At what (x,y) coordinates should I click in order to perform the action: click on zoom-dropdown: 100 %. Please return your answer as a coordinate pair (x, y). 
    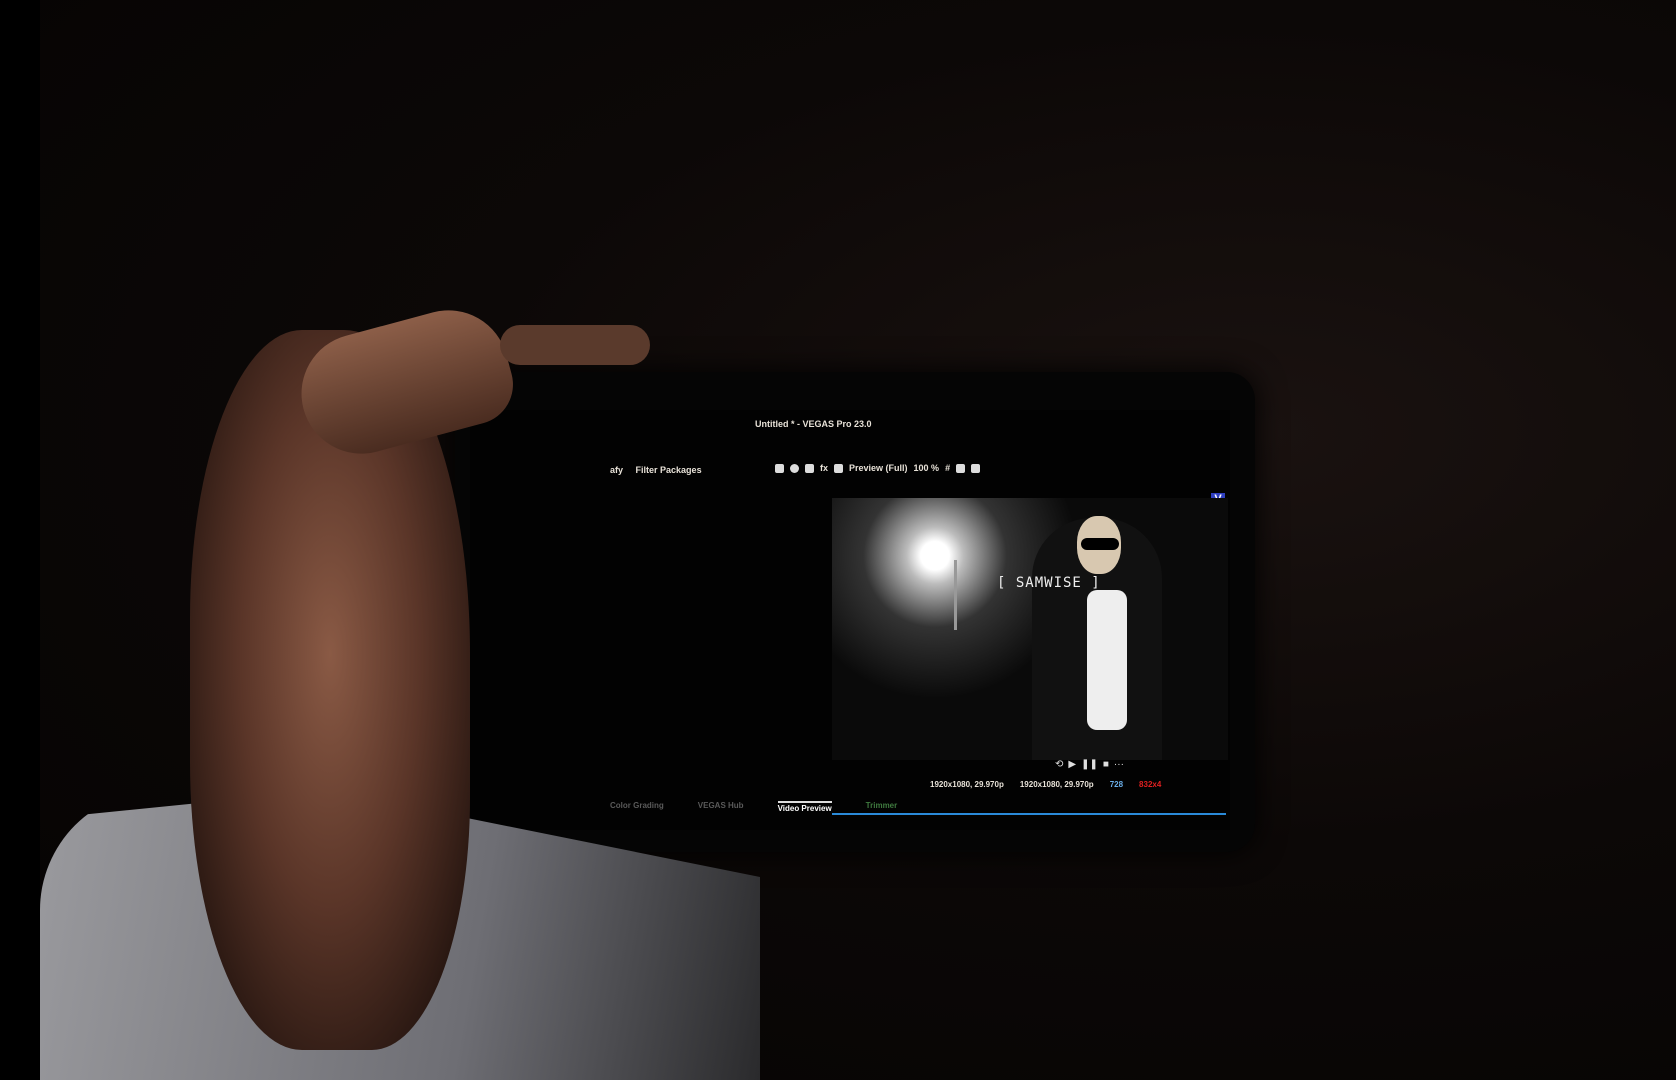
    Looking at the image, I should click on (927, 468).